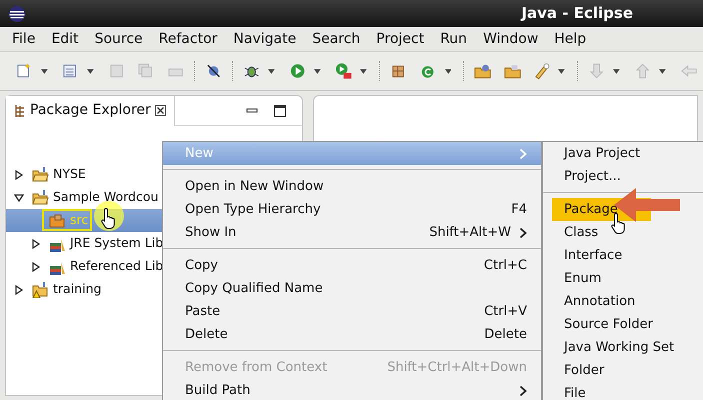 Image resolution: width=703 pixels, height=400 pixels. What do you see at coordinates (67, 220) in the screenshot?
I see `highlight-frame` at bounding box center [67, 220].